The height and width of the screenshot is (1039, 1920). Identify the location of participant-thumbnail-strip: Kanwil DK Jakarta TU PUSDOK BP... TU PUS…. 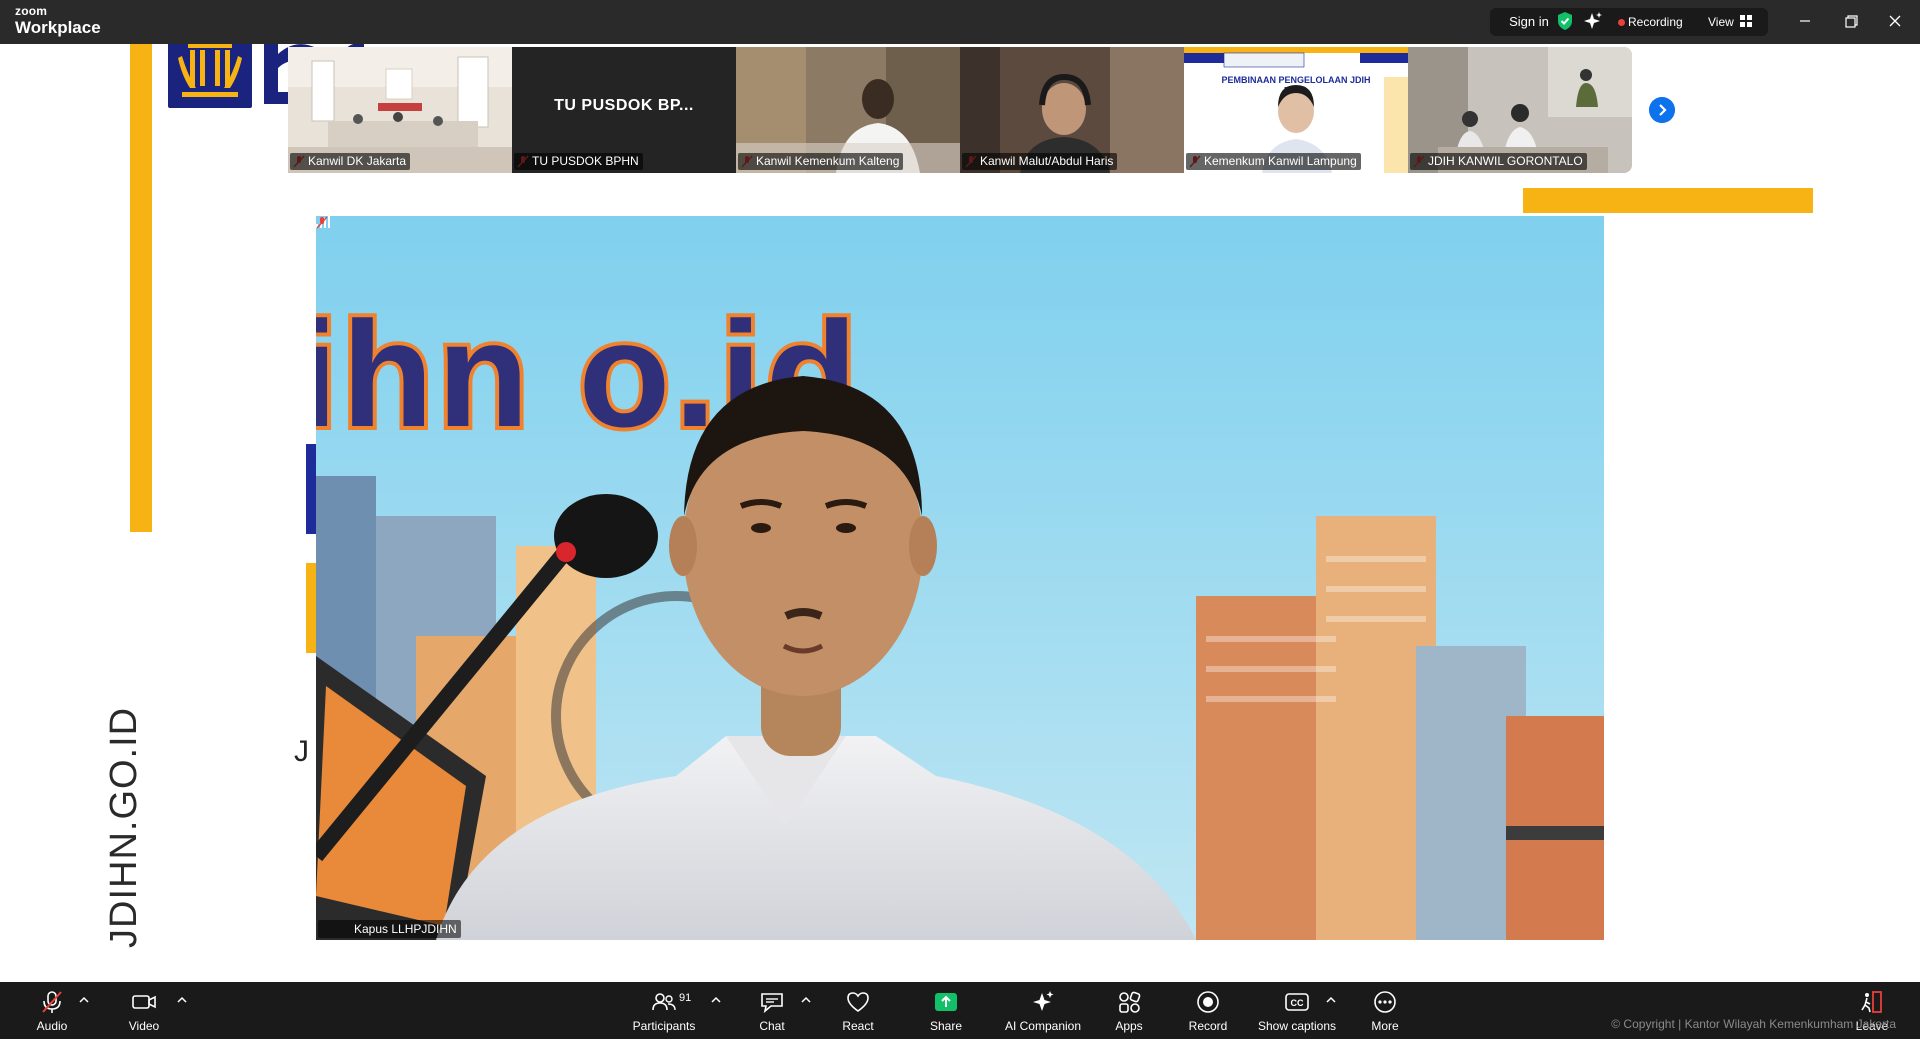
(960, 110).